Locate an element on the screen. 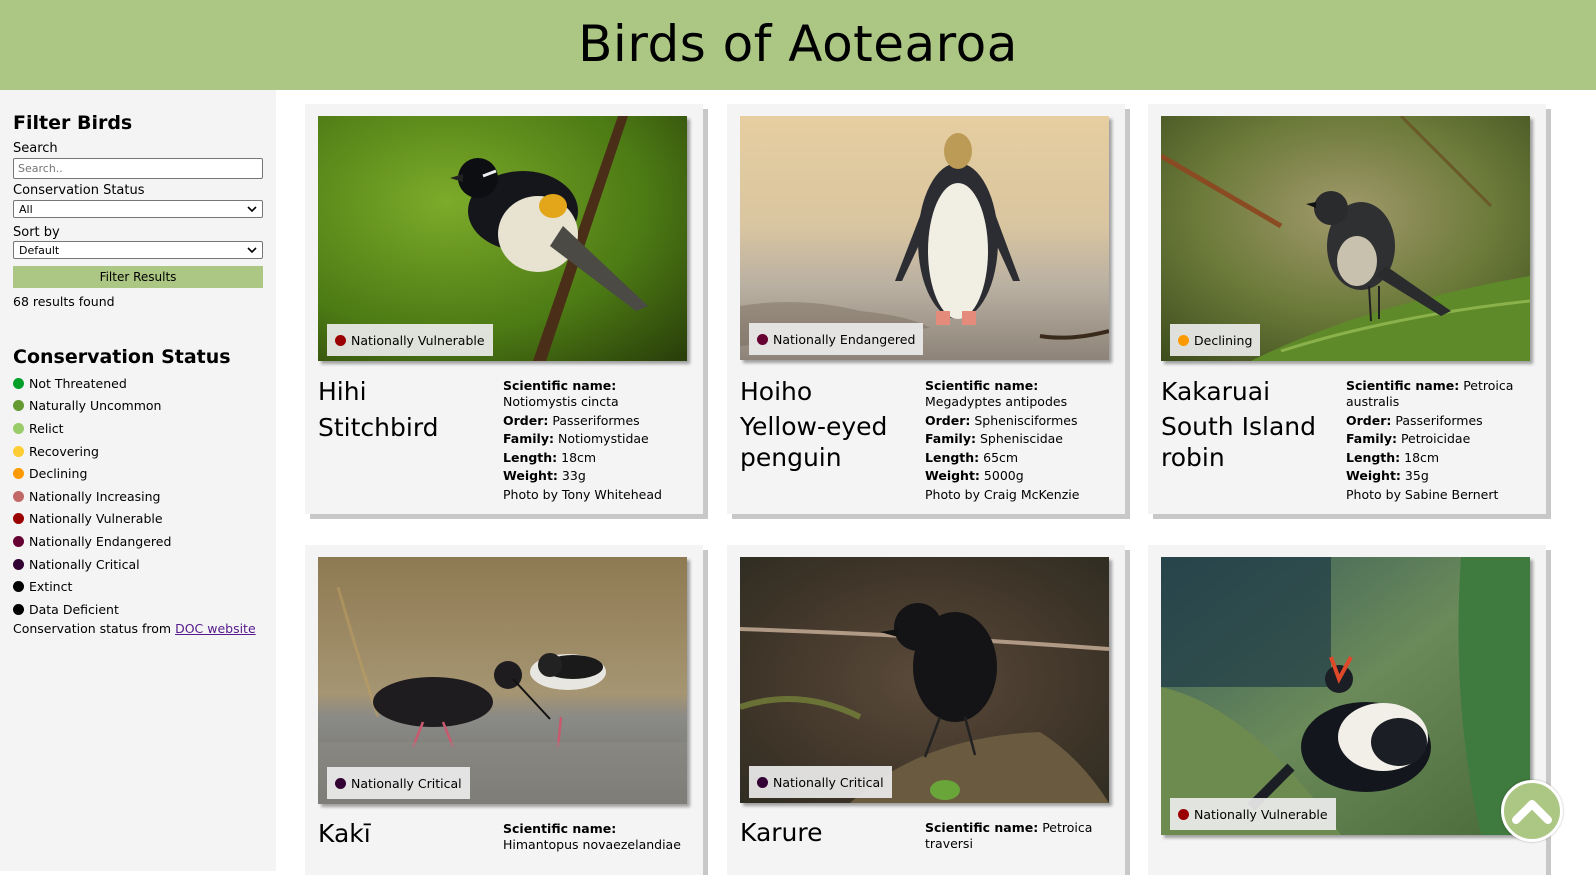 Image resolution: width=1596 pixels, height=875 pixels. chevron-up-icon is located at coordinates (1532, 812).